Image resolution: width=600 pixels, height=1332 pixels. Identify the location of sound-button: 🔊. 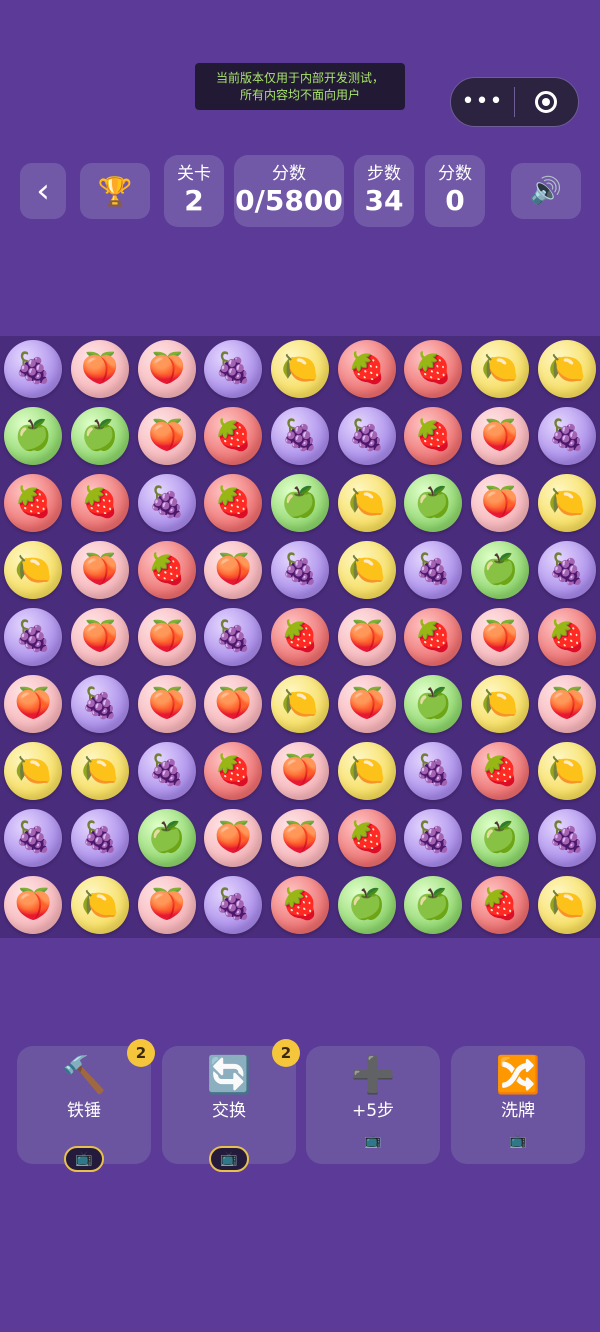
(546, 191).